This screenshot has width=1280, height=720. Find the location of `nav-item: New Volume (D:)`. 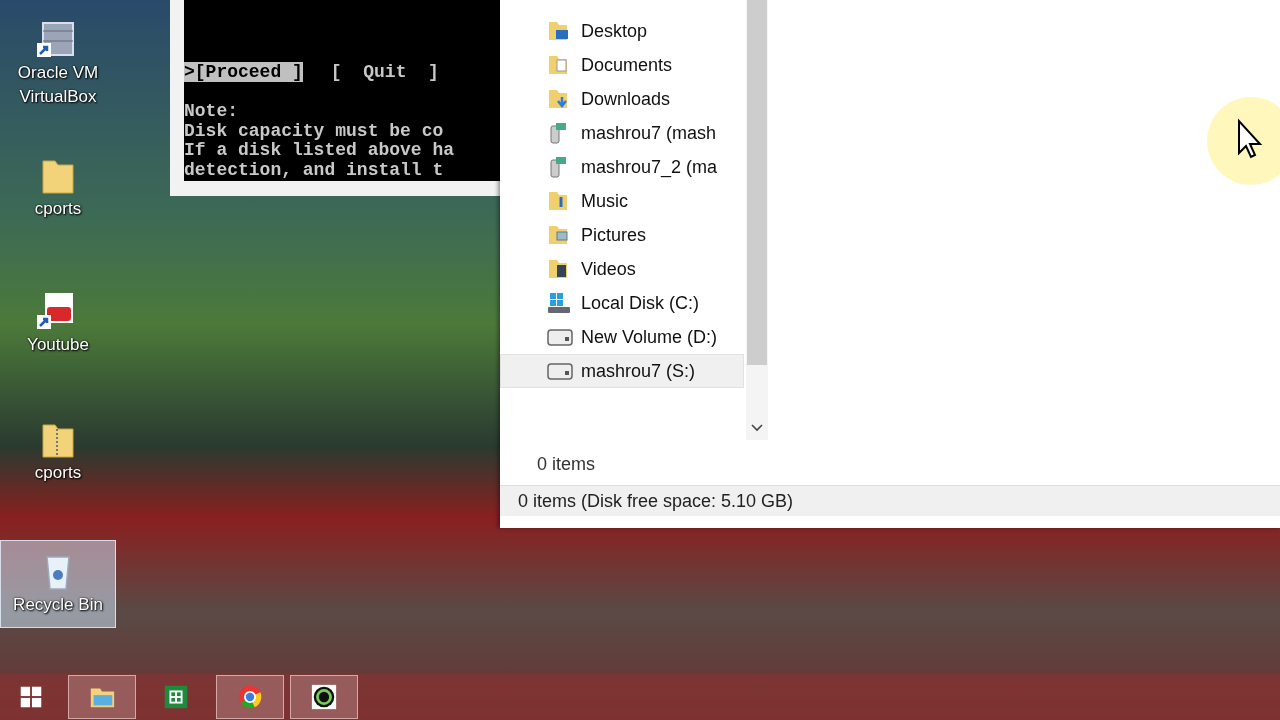

nav-item: New Volume (D:) is located at coordinates (622, 337).